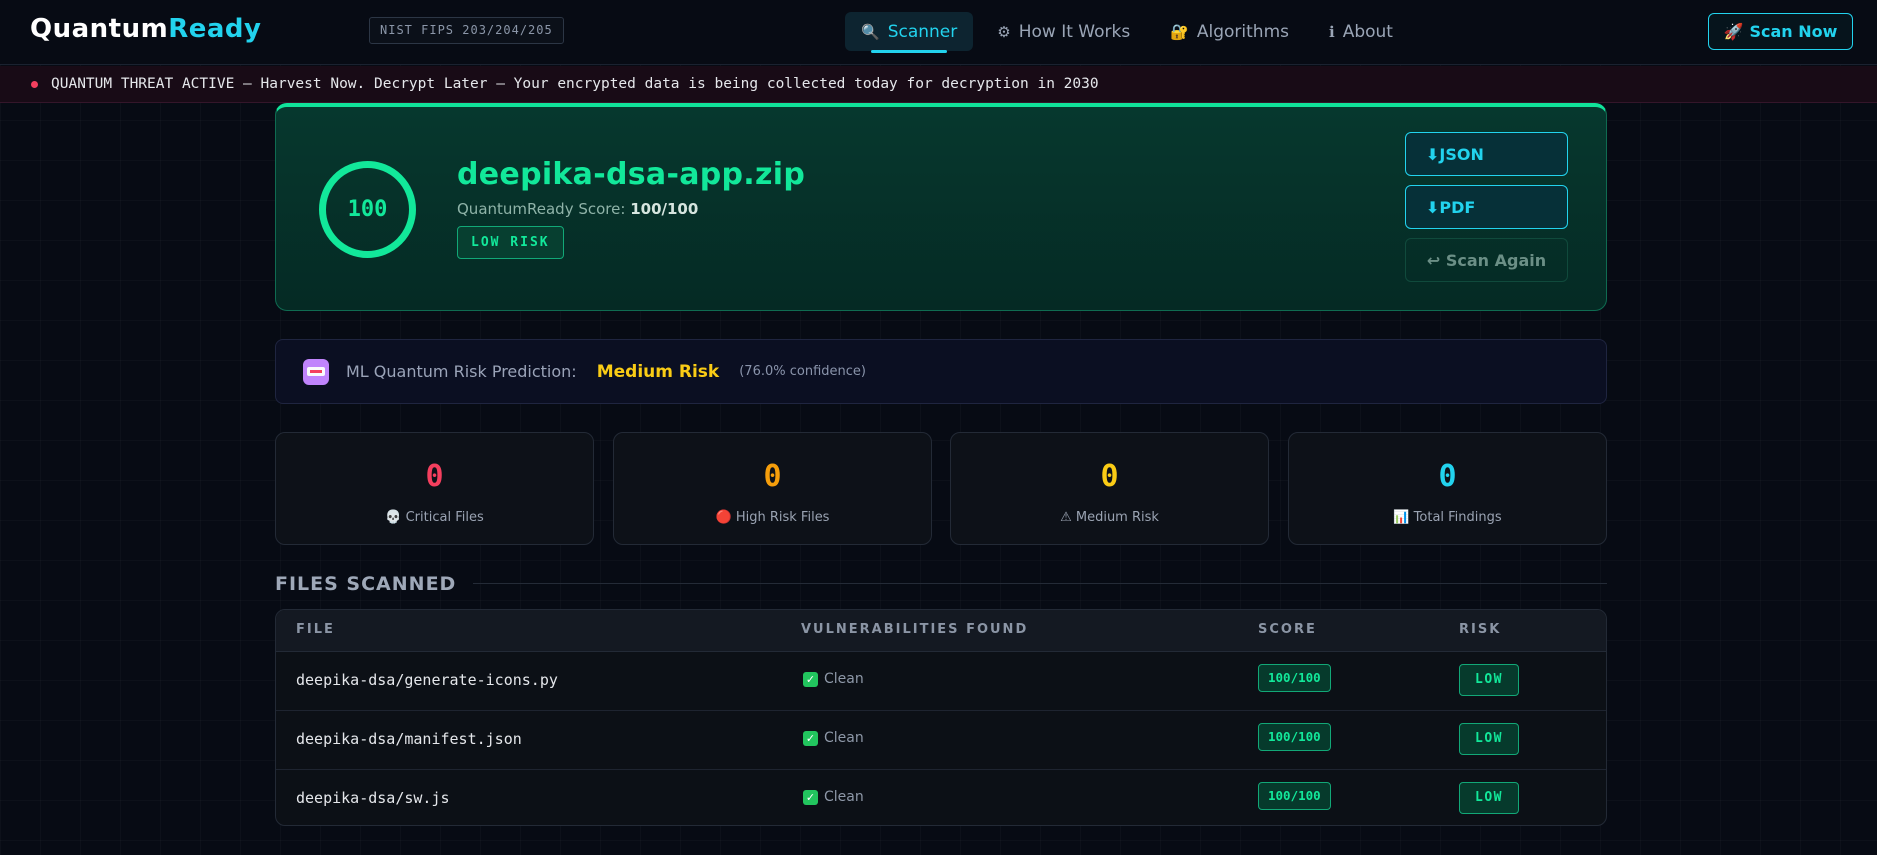 The width and height of the screenshot is (1877, 855). What do you see at coordinates (941, 797) in the screenshot?
I see `table-row: deepika-dsa/sw.js ✓ Clean 100/100 LOW` at bounding box center [941, 797].